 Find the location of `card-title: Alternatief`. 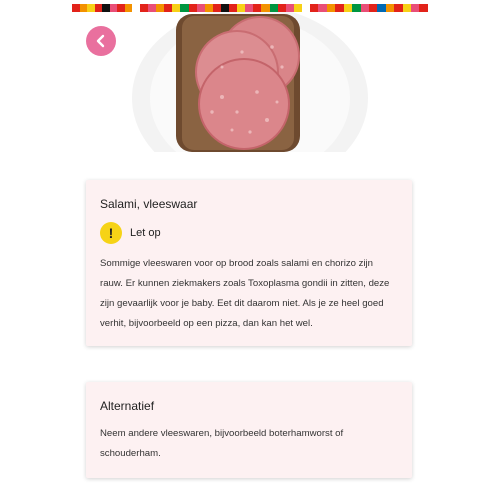

card-title: Alternatief is located at coordinates (127, 406).